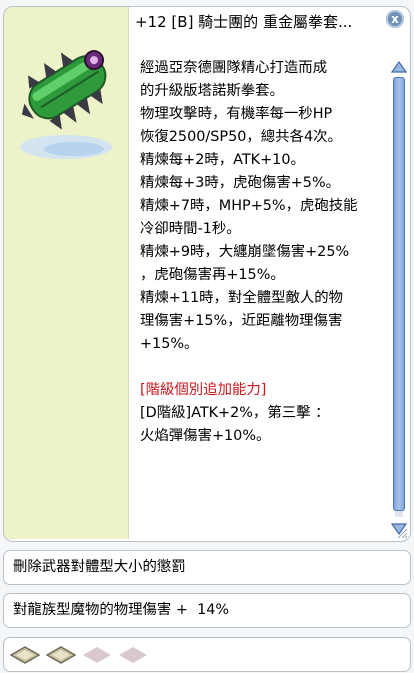  What do you see at coordinates (212, 275) in the screenshot?
I see `description-line: ，虎砲傷害再+15%。` at bounding box center [212, 275].